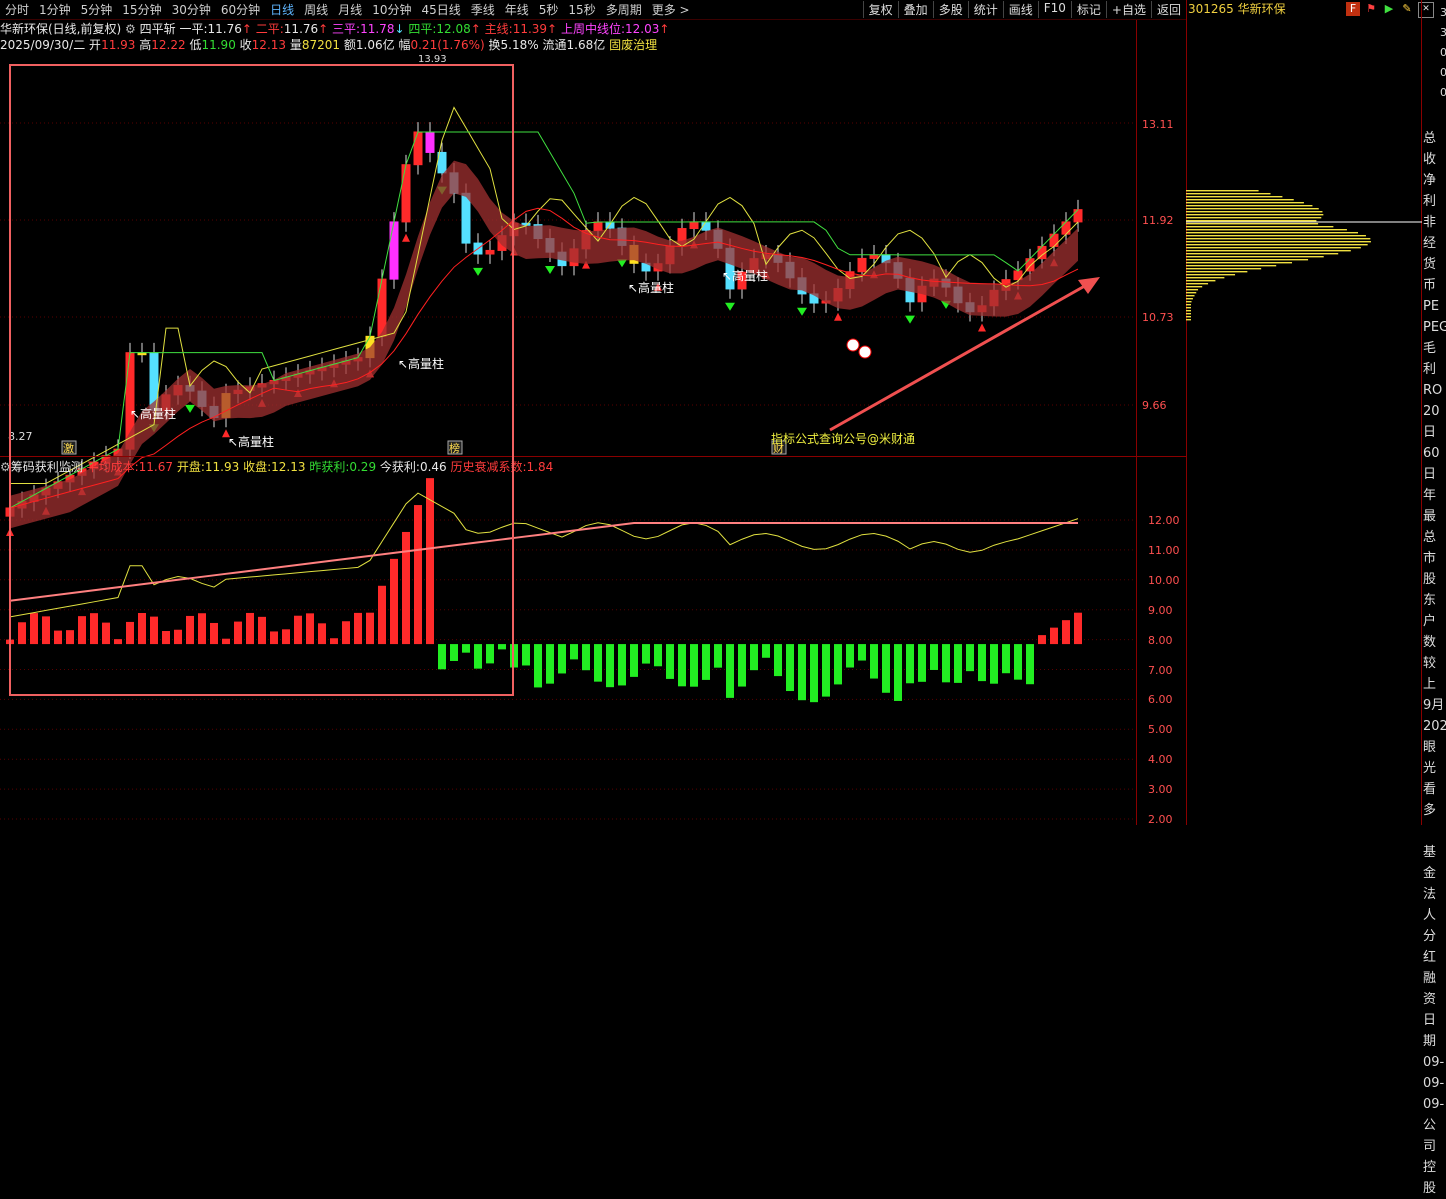 The width and height of the screenshot is (1446, 1199). I want to click on right-info-label: 9月, so click(1434, 705).